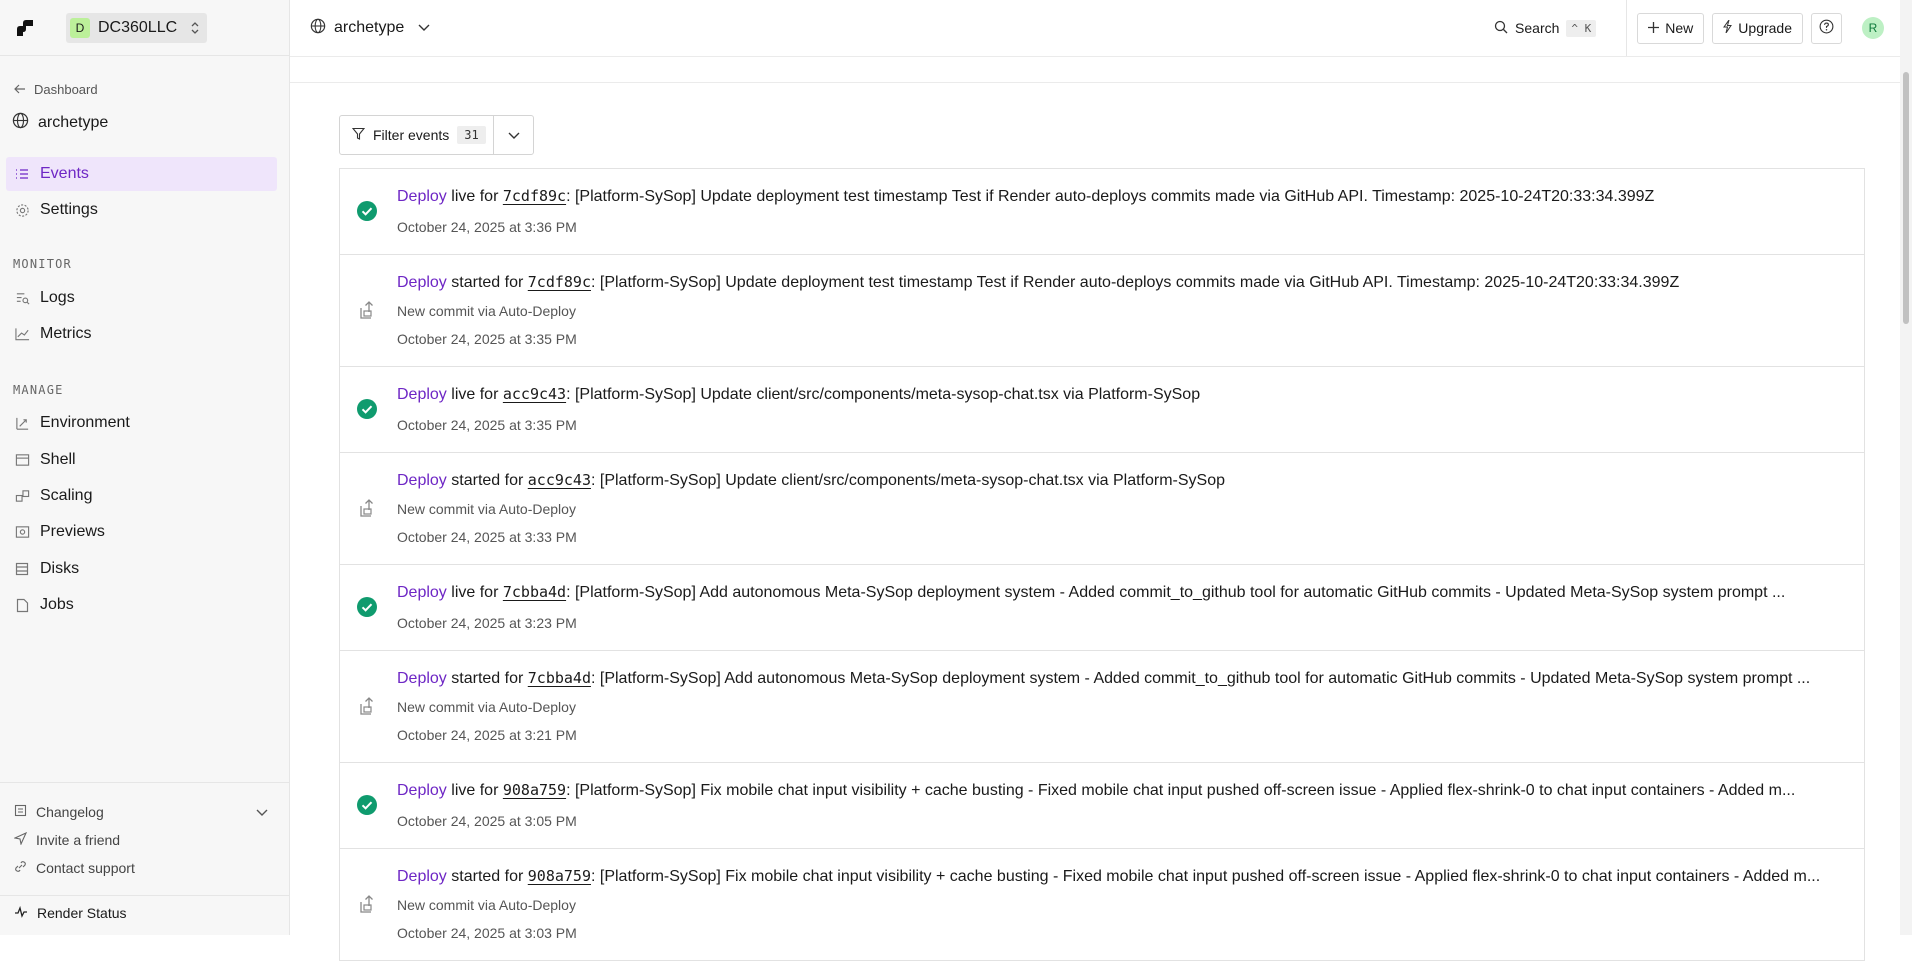  Describe the element at coordinates (141, 460) in the screenshot. I see `sidebar-item-shell: Shell` at that location.